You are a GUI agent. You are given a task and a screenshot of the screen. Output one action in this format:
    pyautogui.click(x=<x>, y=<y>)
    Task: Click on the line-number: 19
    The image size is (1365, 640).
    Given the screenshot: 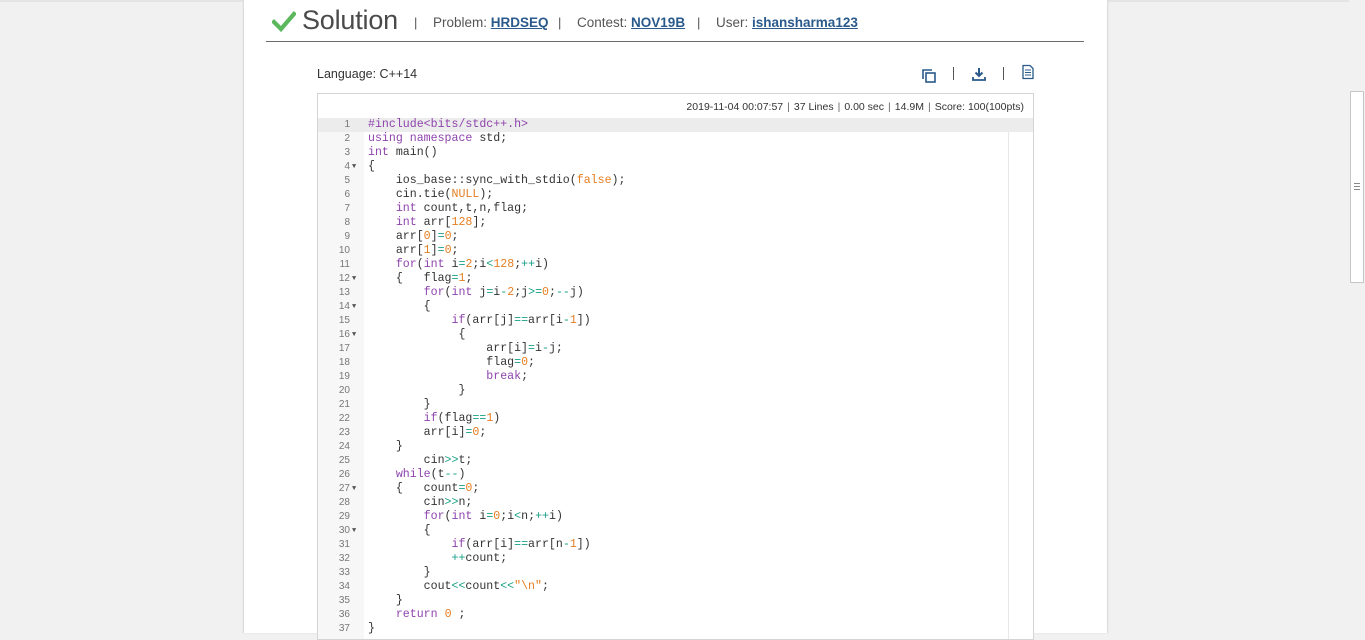 What is the action you would take?
    pyautogui.click(x=344, y=376)
    